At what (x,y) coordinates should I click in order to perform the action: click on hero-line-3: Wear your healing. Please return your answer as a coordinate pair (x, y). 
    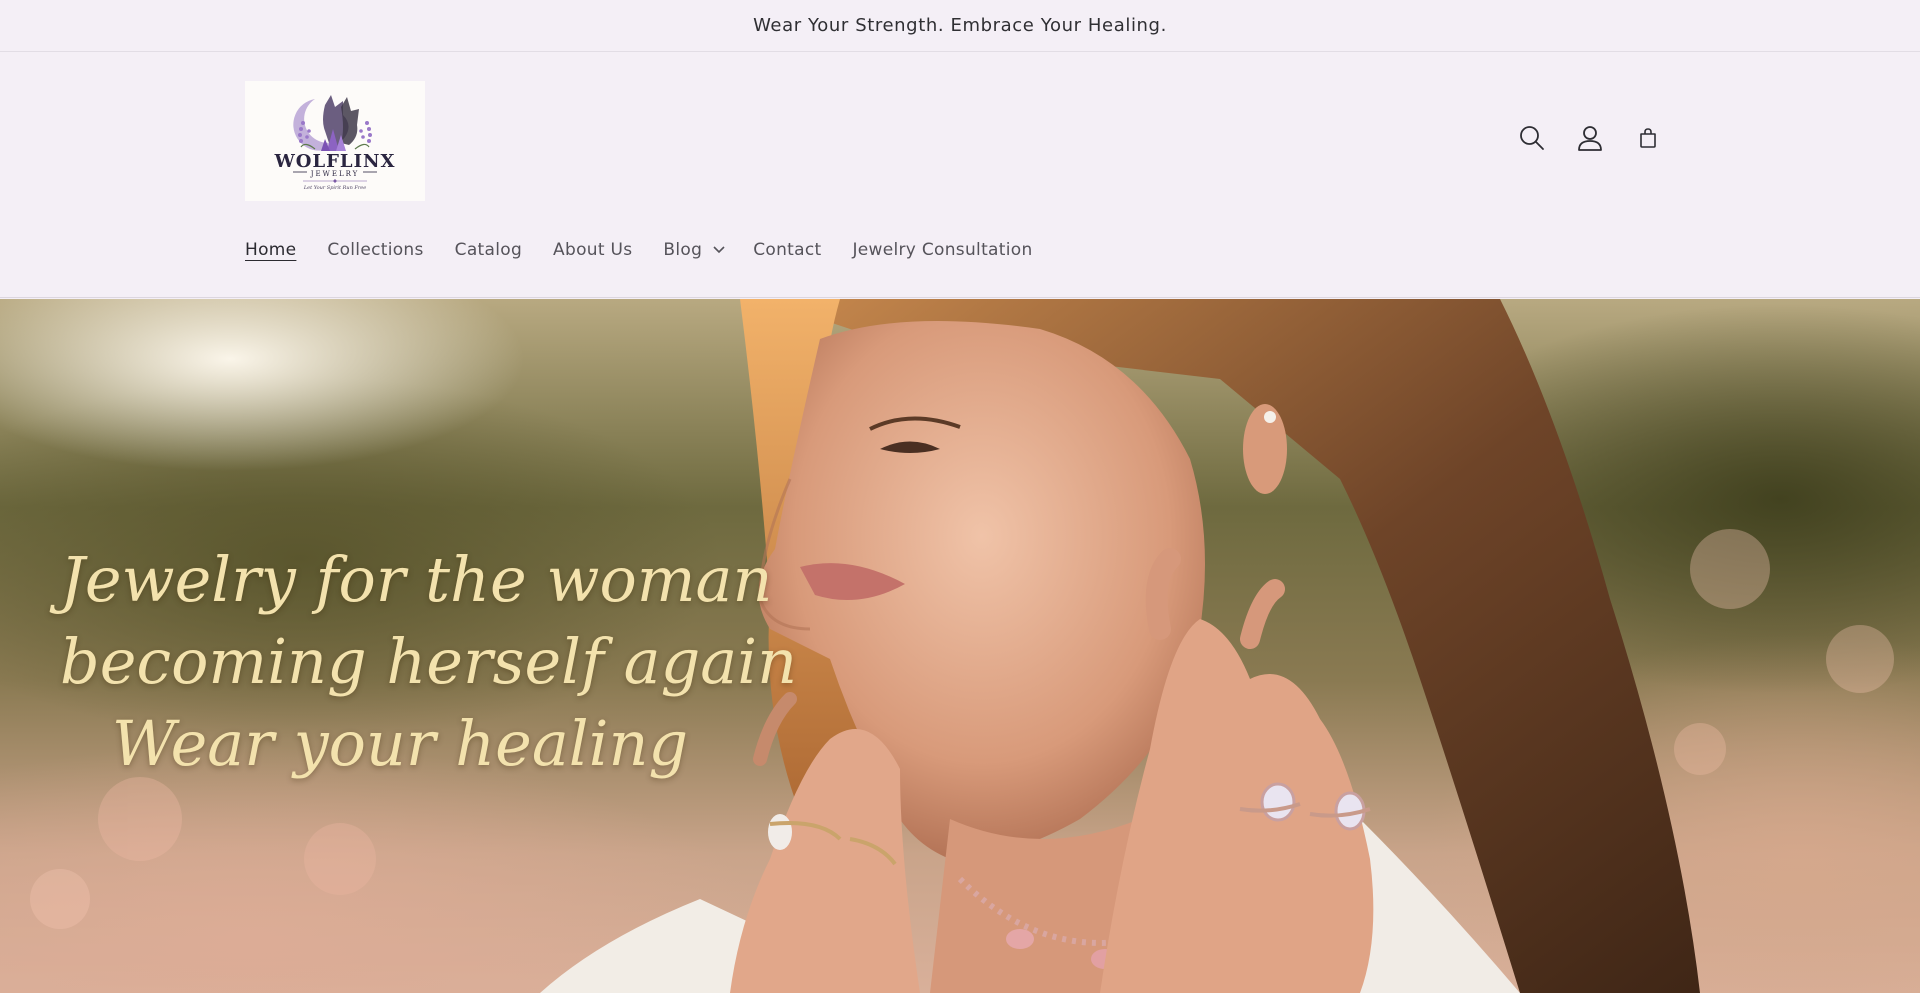
    Looking at the image, I should click on (400, 743).